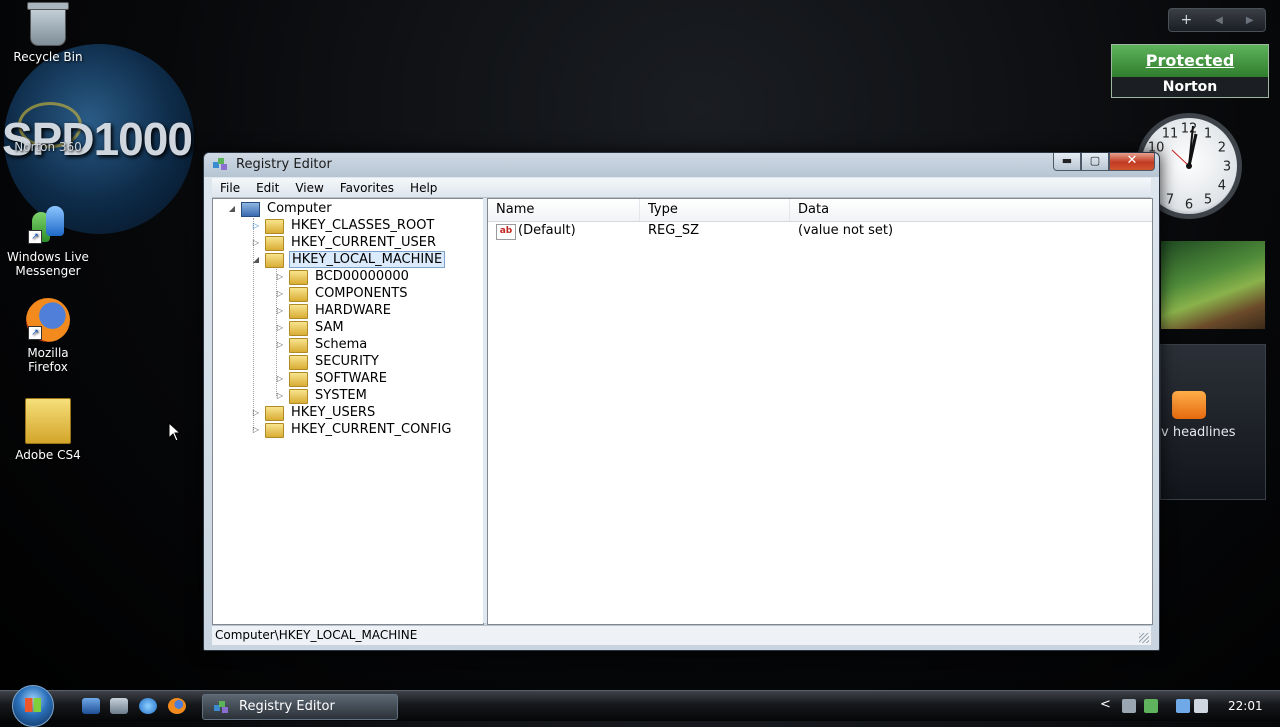  I want to click on clock-number: 11, so click(1170, 134).